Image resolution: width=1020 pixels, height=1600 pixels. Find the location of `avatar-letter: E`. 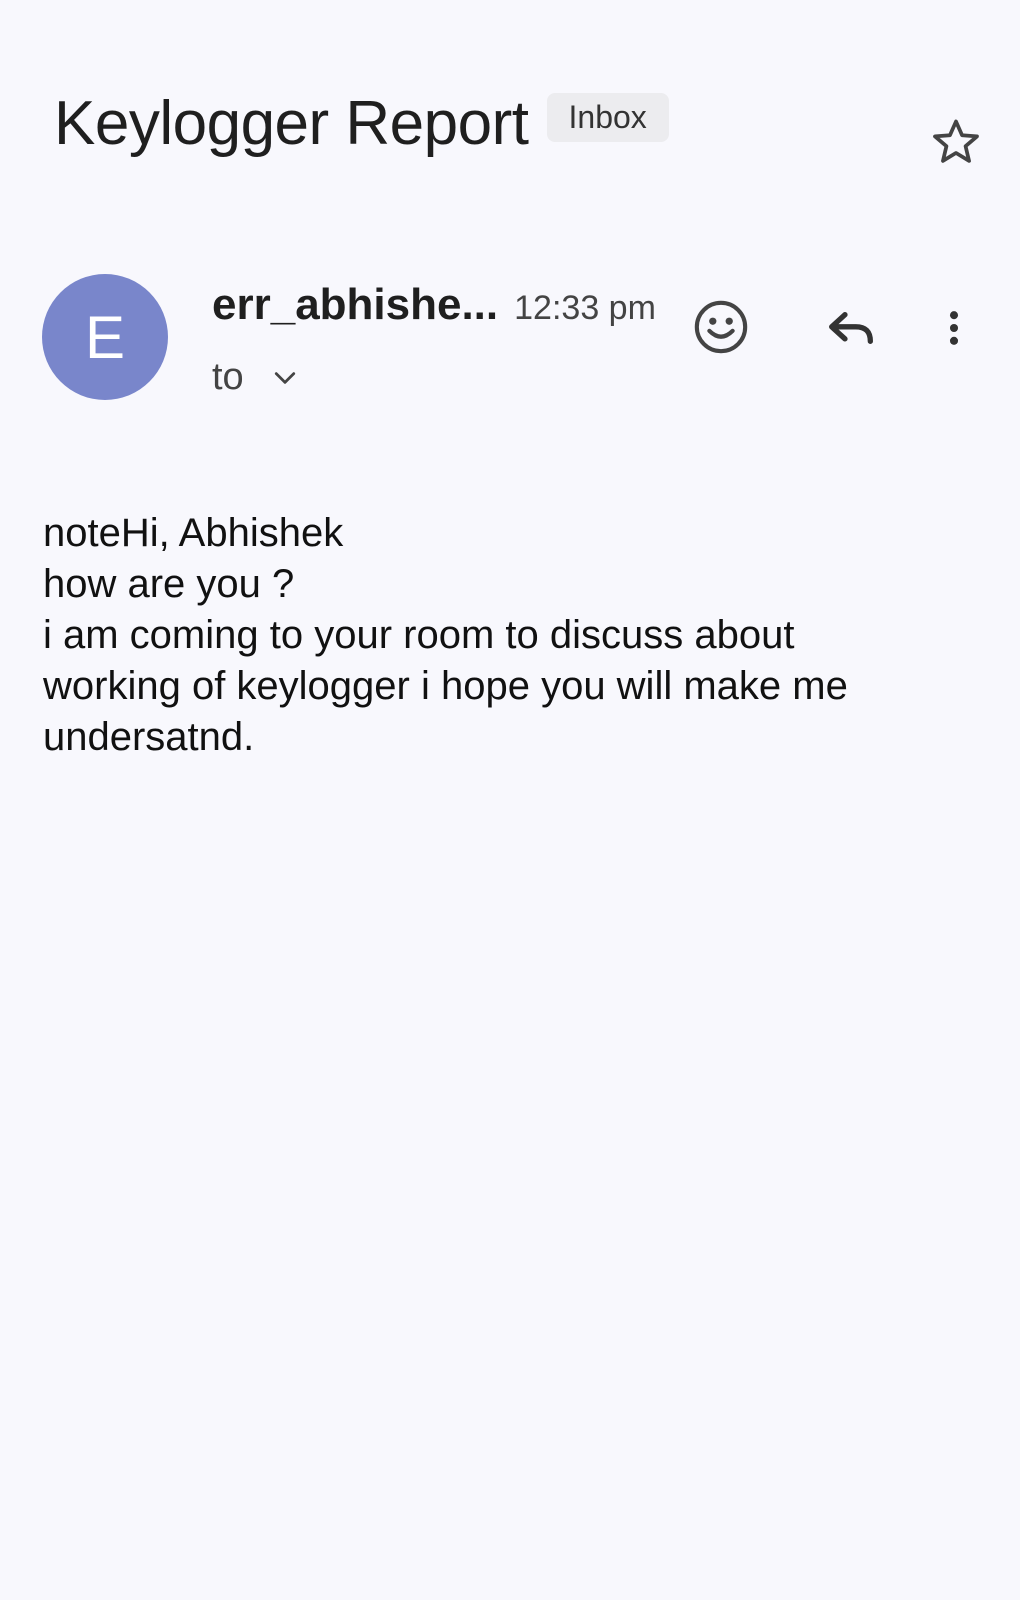

avatar-letter: E is located at coordinates (105, 337).